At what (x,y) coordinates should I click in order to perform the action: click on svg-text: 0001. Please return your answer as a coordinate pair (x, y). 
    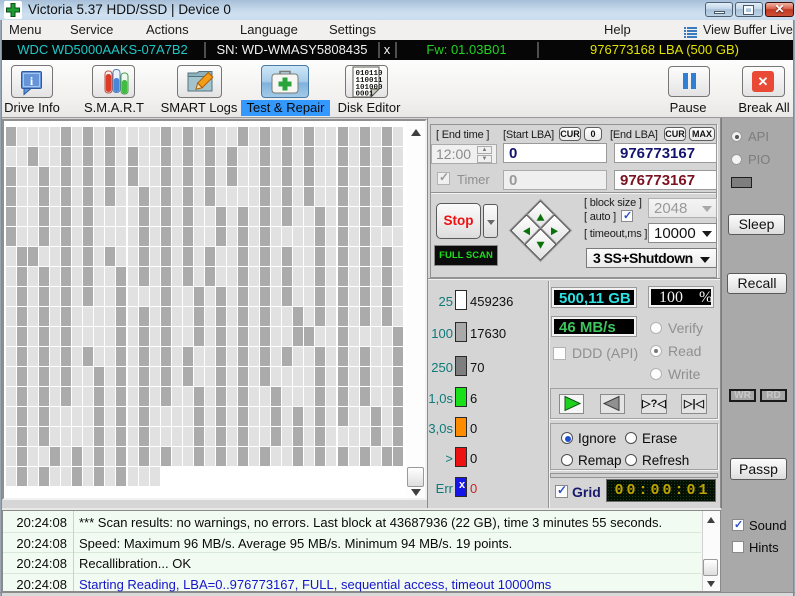
    Looking at the image, I should click on (365, 95).